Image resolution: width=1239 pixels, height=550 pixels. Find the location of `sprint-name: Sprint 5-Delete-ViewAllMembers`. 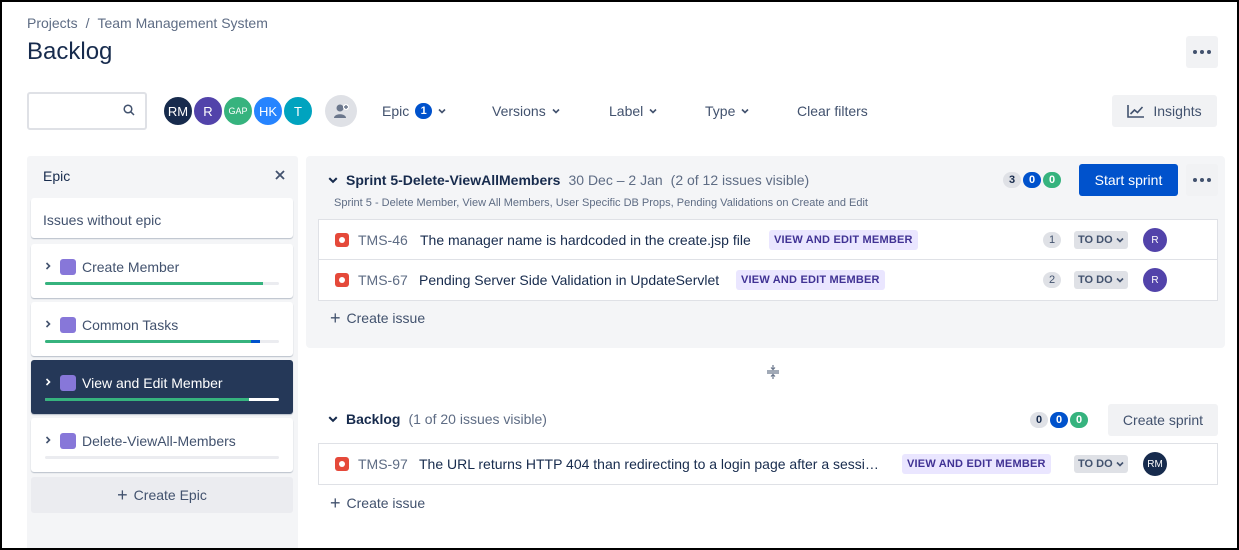

sprint-name: Sprint 5-Delete-ViewAllMembers is located at coordinates (453, 180).